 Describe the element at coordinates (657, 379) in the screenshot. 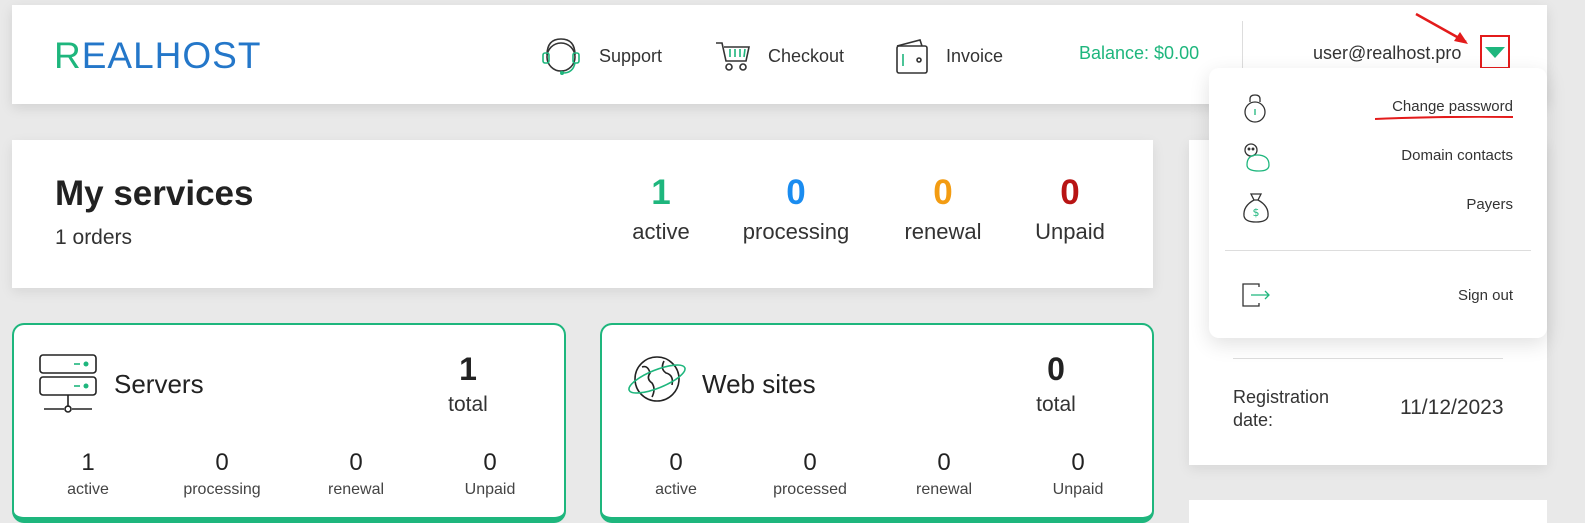

I see `globe-icon` at that location.